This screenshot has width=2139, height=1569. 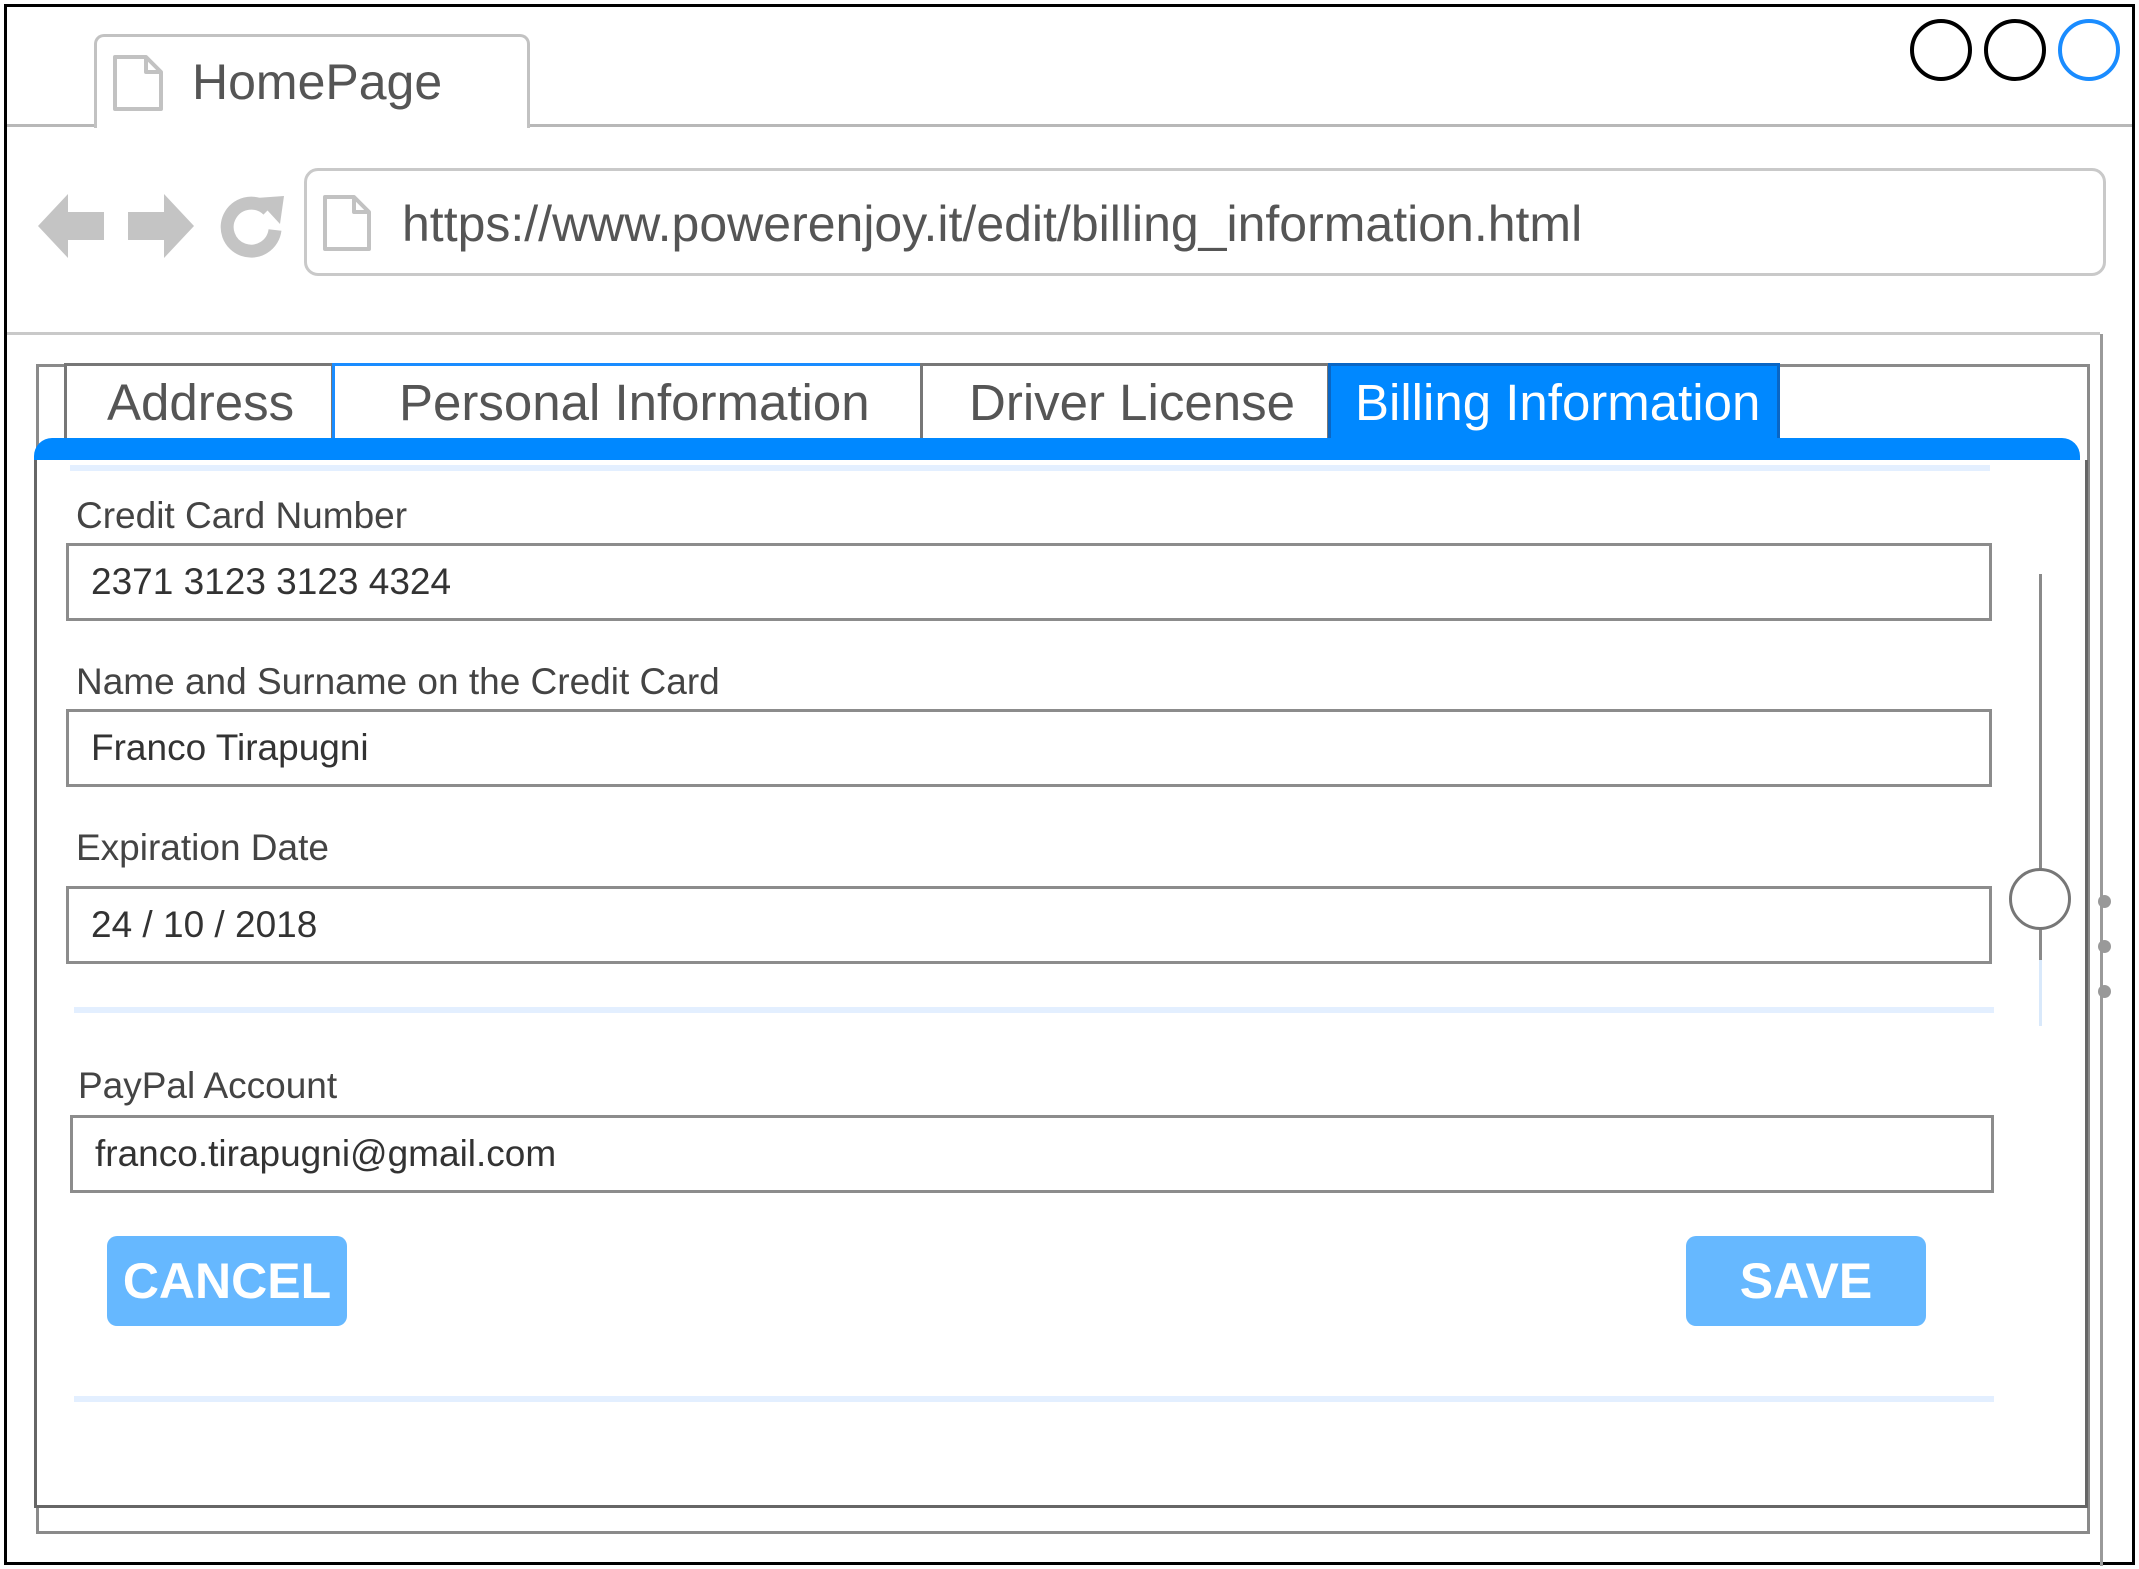 I want to click on form-scrollbar-thumb, so click(x=2040, y=899).